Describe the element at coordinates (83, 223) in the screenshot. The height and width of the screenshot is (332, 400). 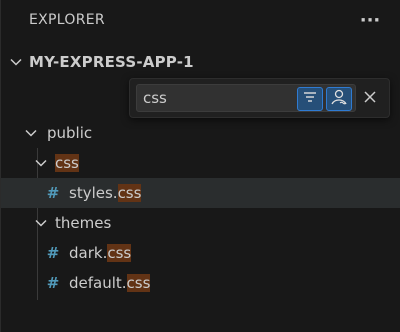
I see `folder-label: themes` at that location.